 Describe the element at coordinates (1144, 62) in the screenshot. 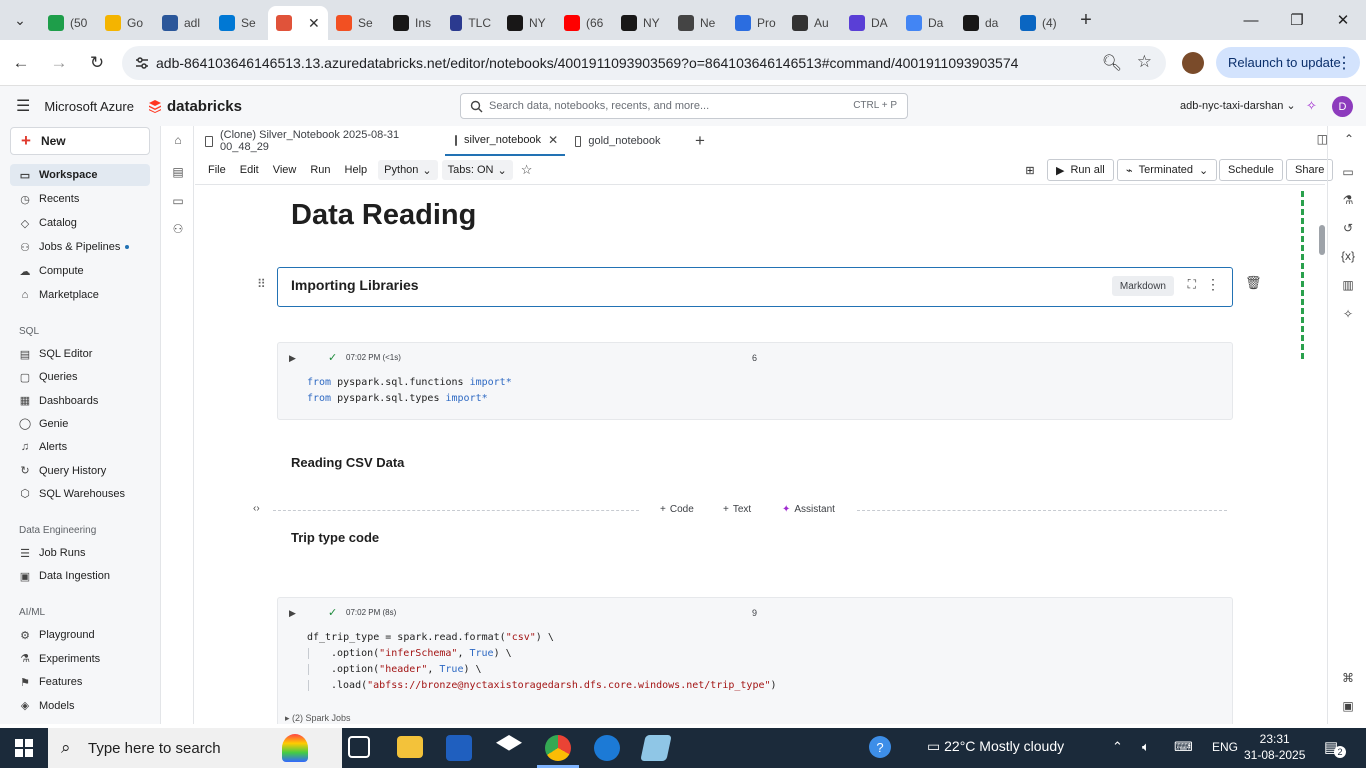

I see `bookmark-star-icon: ☆` at that location.